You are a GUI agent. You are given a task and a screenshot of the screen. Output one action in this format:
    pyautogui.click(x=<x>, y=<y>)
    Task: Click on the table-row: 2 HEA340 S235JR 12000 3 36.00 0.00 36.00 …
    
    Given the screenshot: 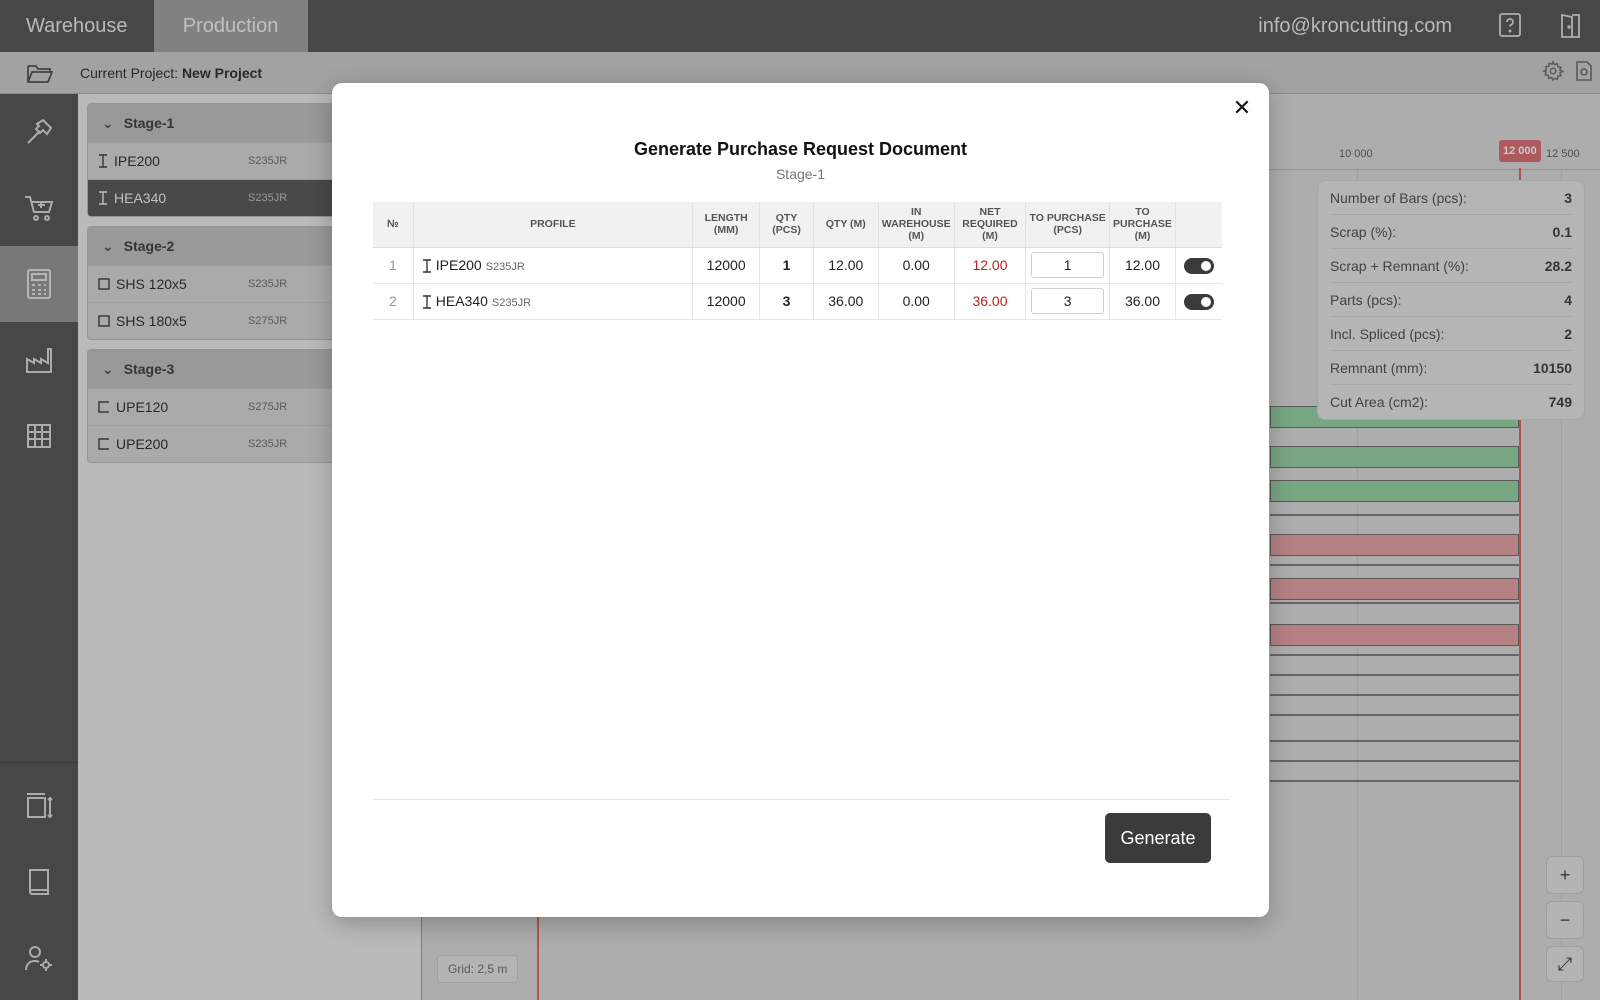 What is the action you would take?
    pyautogui.click(x=797, y=301)
    